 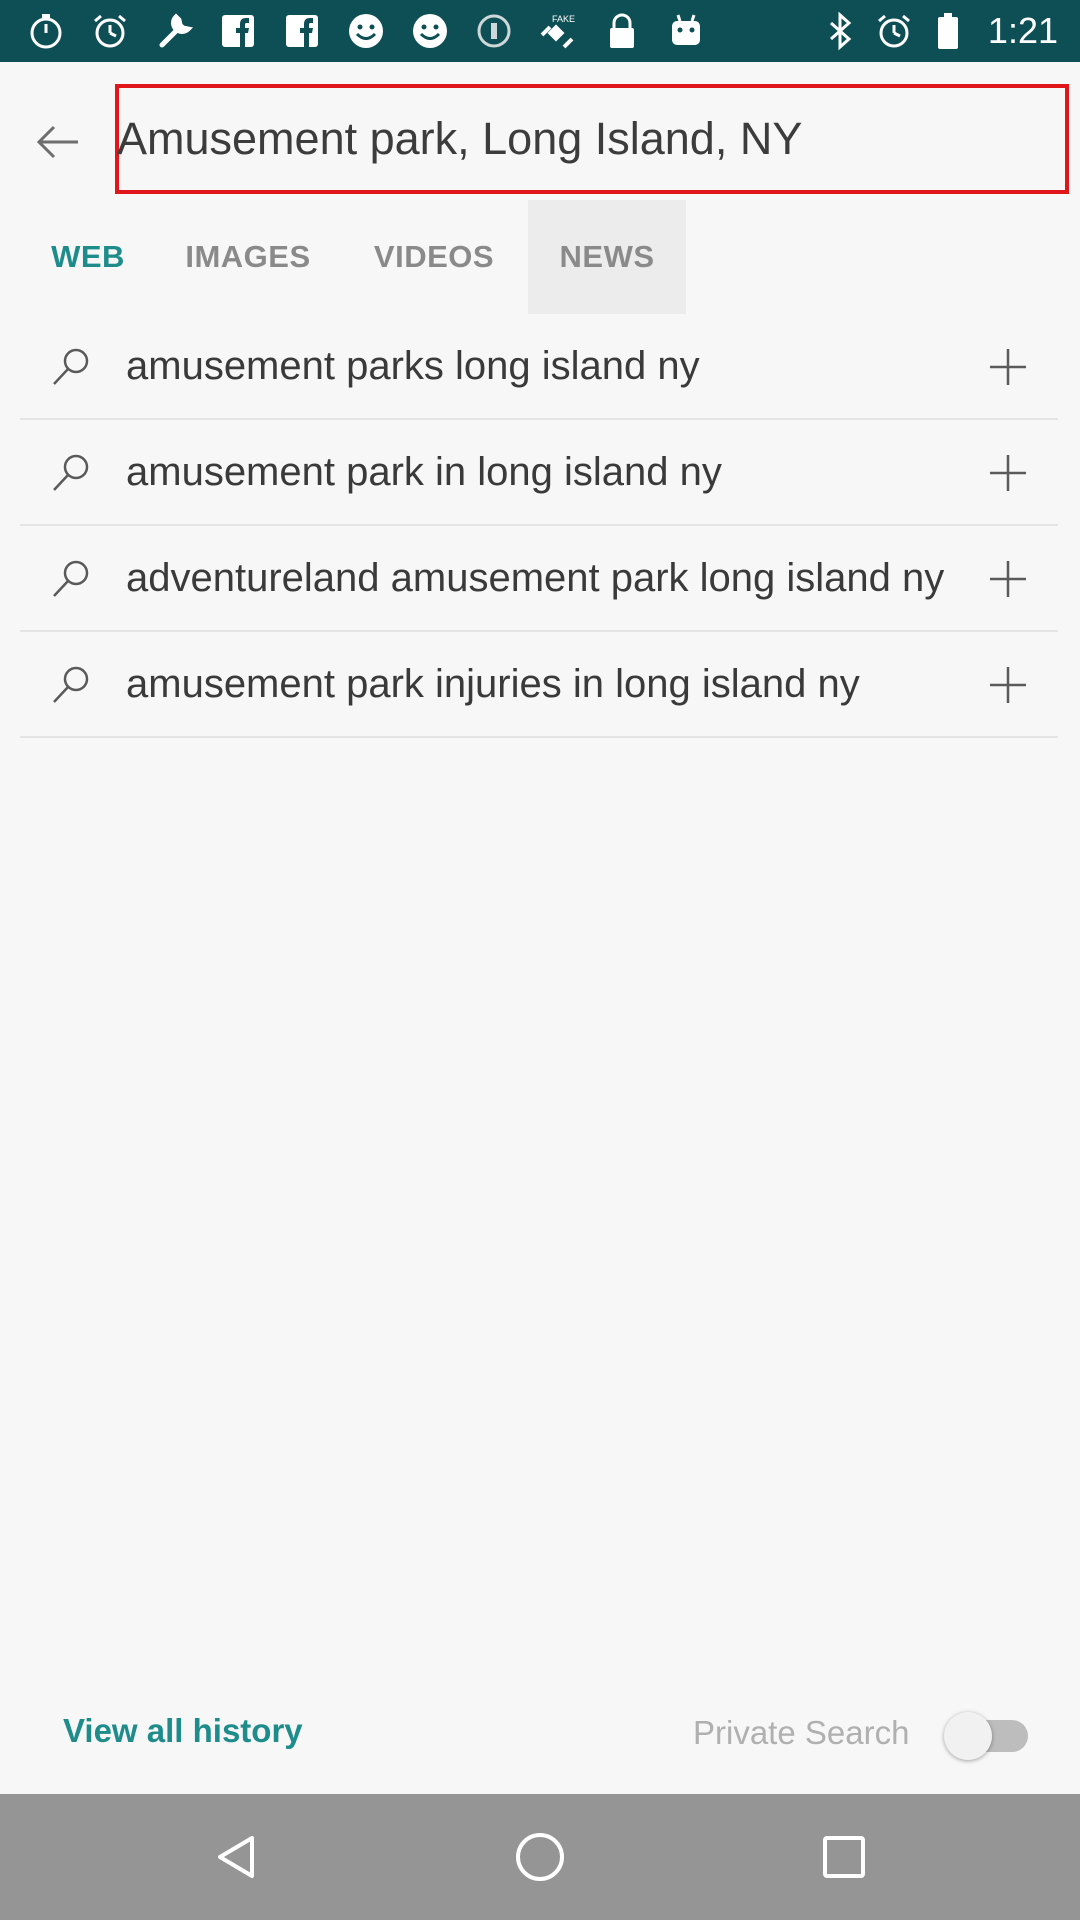 I want to click on nav-recents-button, so click(x=844, y=1857).